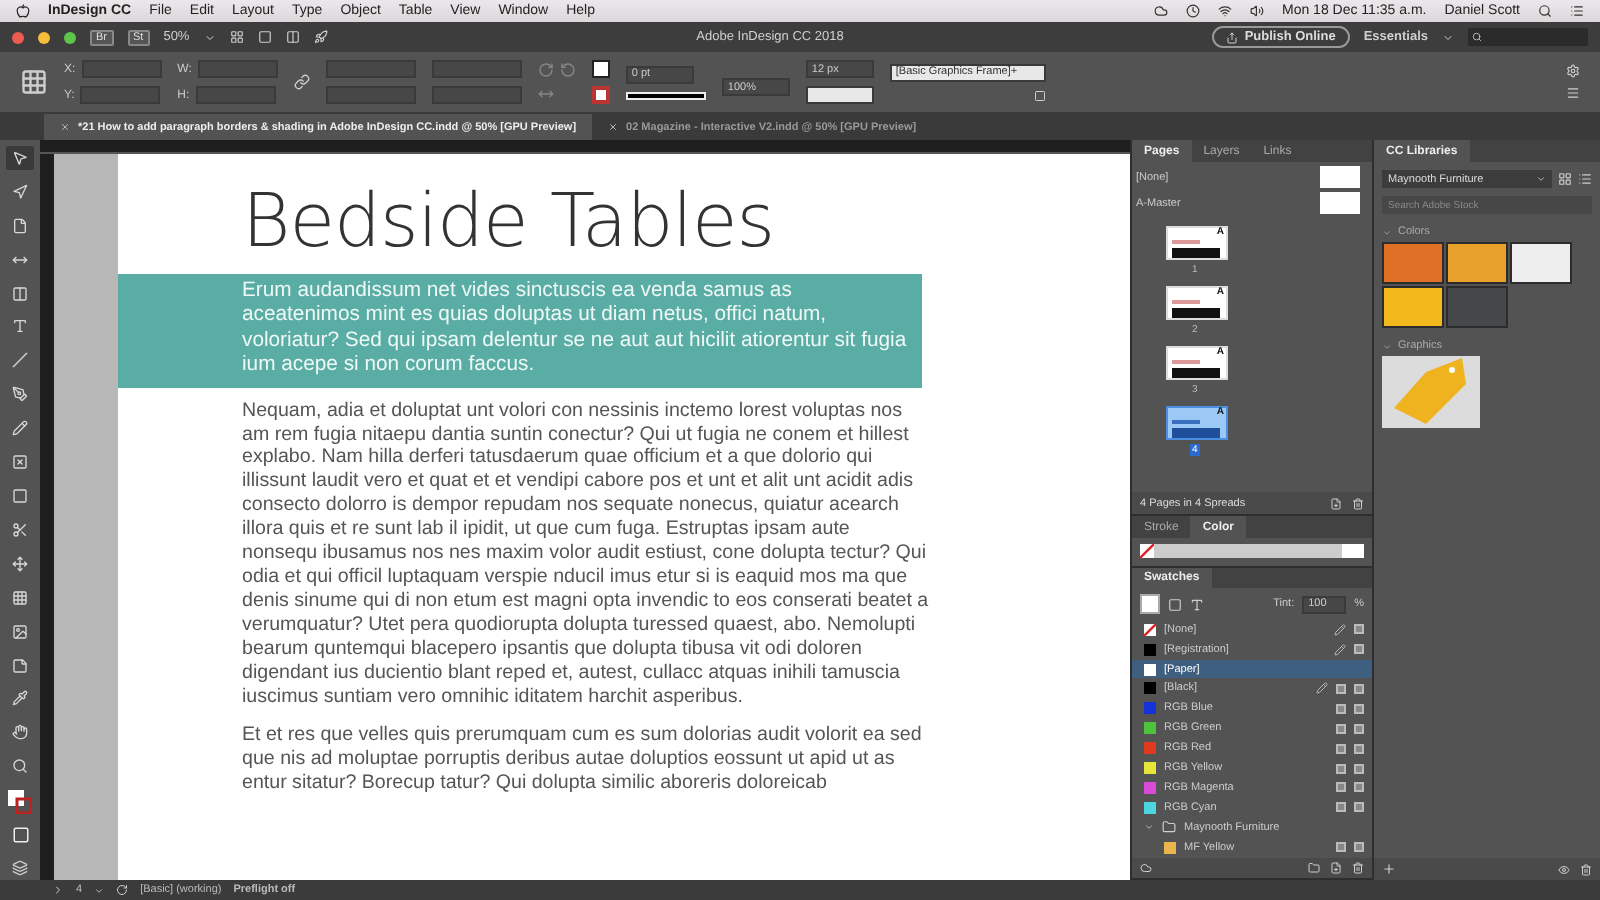 The height and width of the screenshot is (900, 1600). What do you see at coordinates (301, 82) in the screenshot?
I see `link-icon` at bounding box center [301, 82].